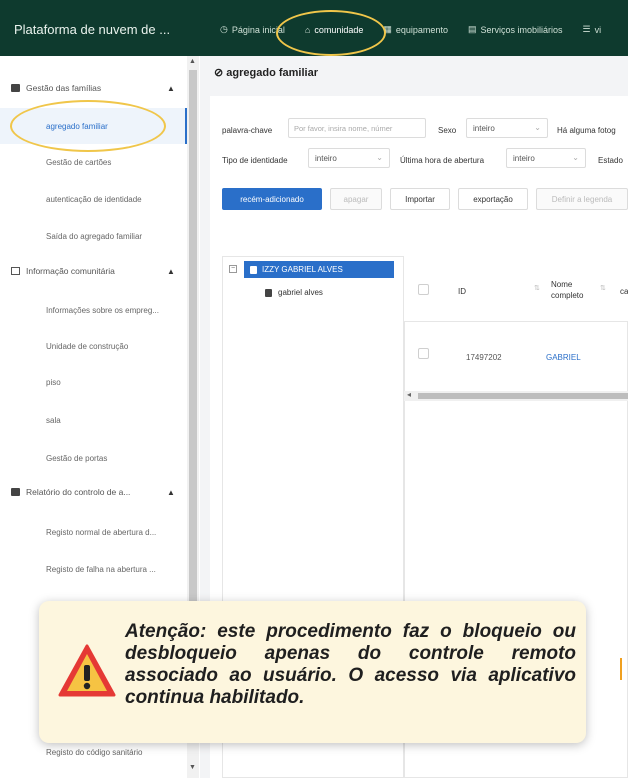 The image size is (628, 778). What do you see at coordinates (592, 29) in the screenshot?
I see `nav-more: ☰ vi` at bounding box center [592, 29].